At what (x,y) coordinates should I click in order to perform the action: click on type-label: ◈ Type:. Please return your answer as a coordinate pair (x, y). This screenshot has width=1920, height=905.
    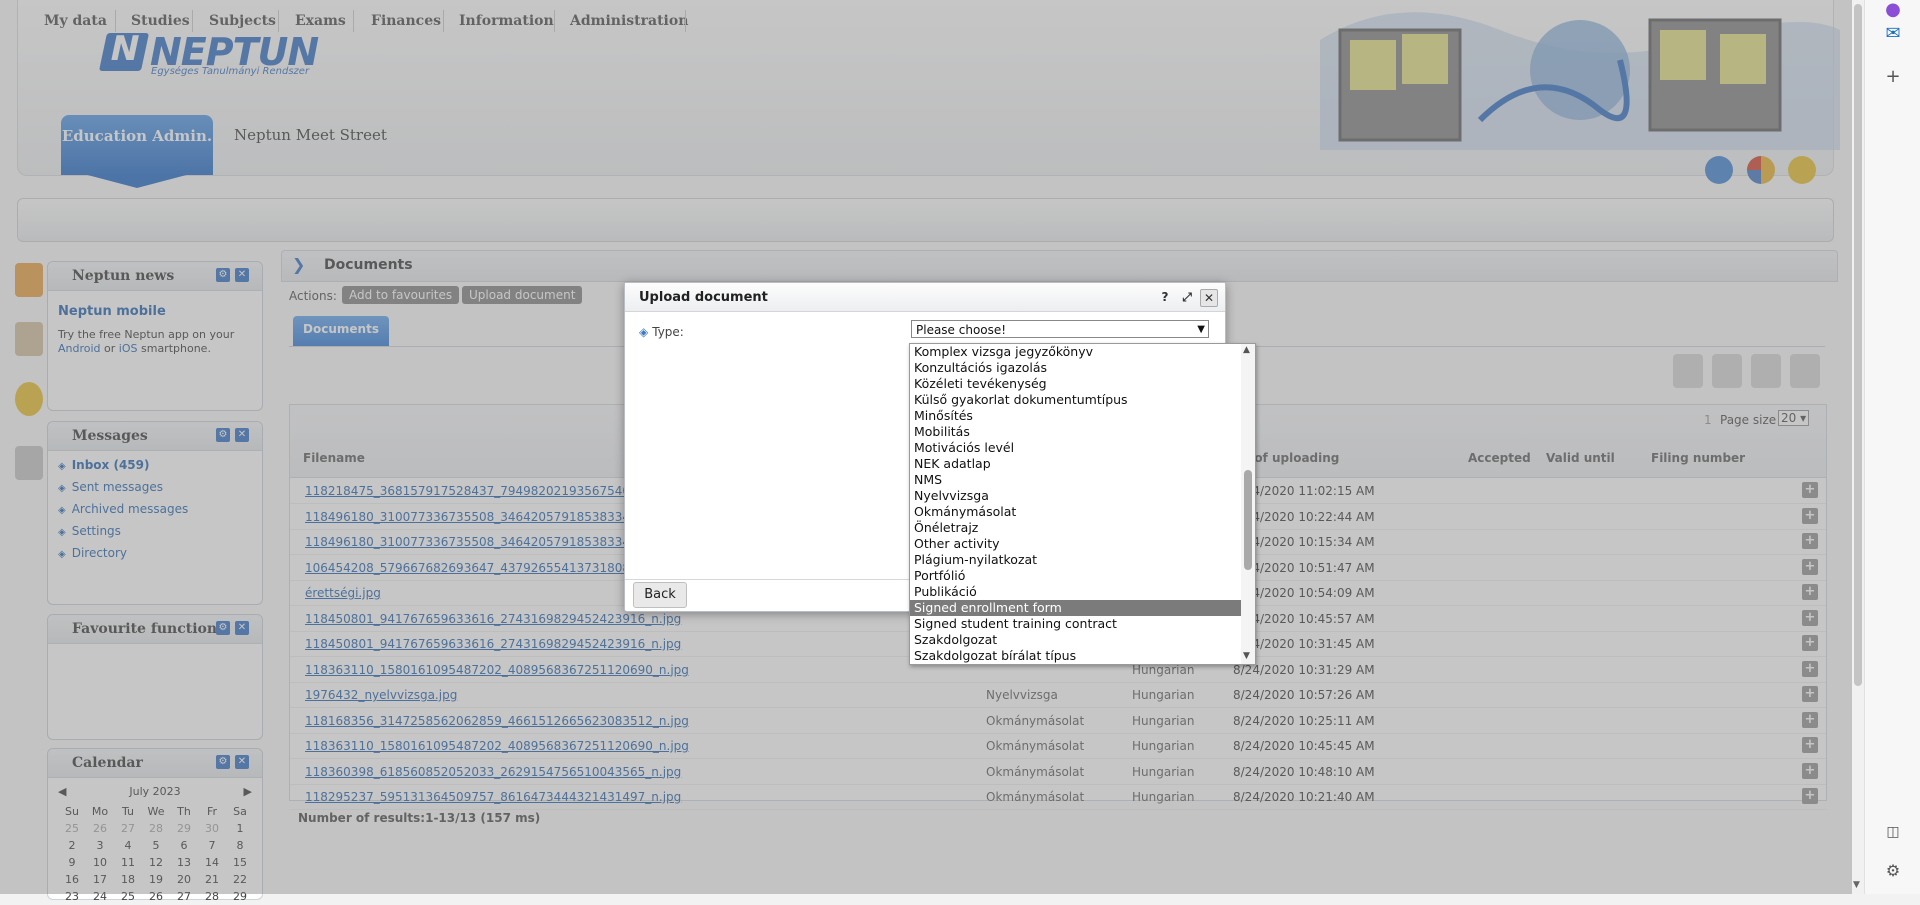
    Looking at the image, I should click on (661, 332).